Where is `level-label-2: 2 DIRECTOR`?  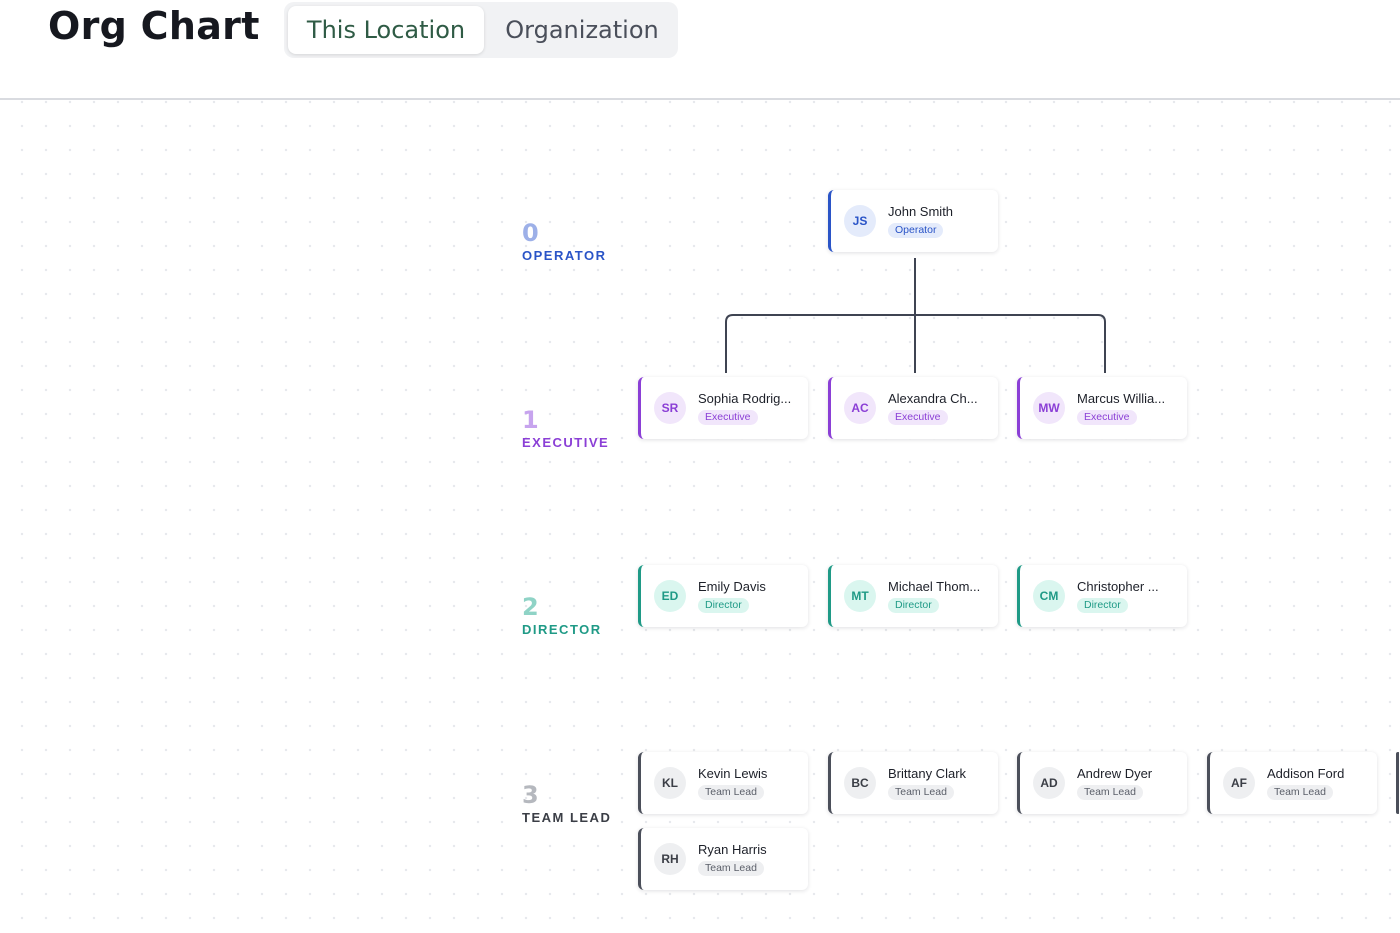
level-label-2: 2 DIRECTOR is located at coordinates (562, 615).